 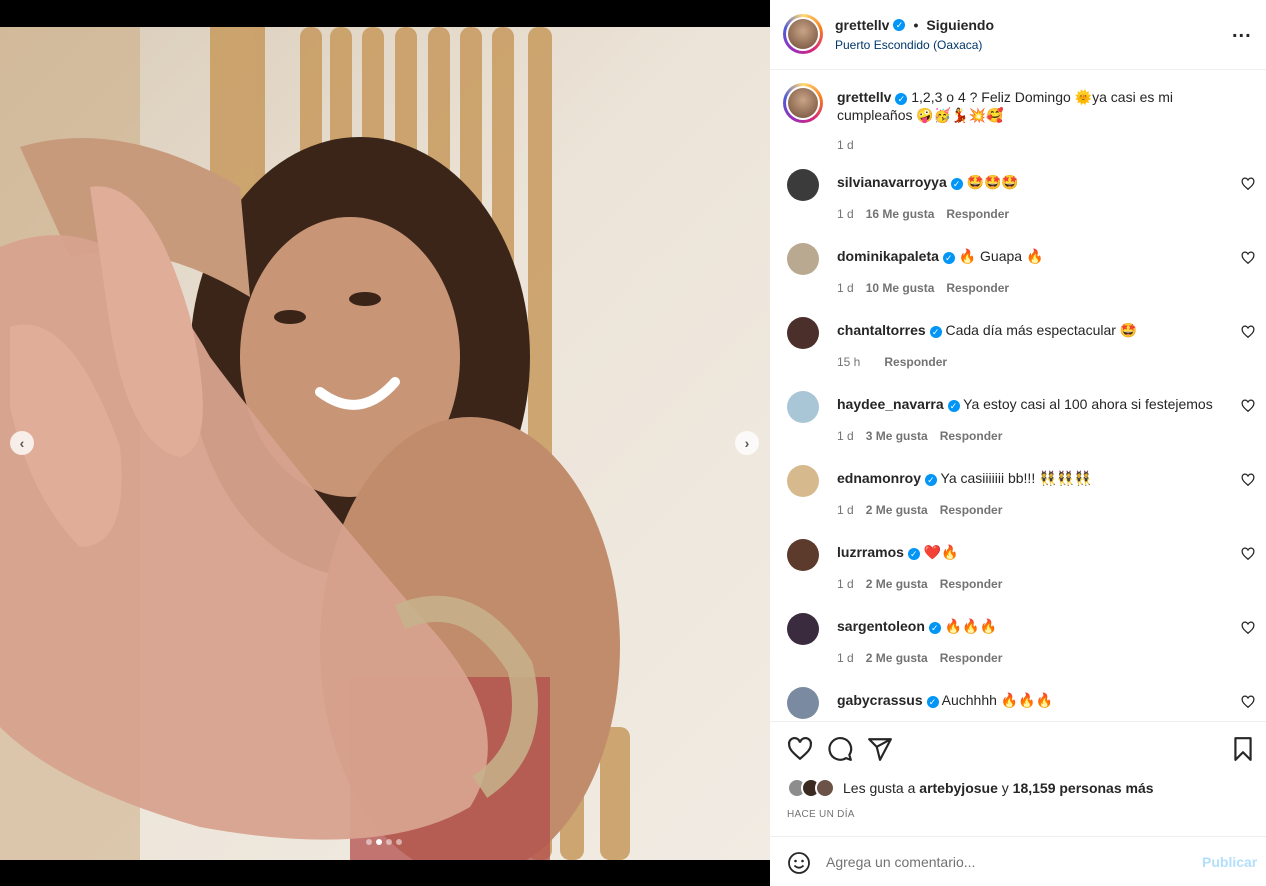 What do you see at coordinates (879, 478) in the screenshot?
I see `commenter-username: ednamonroy` at bounding box center [879, 478].